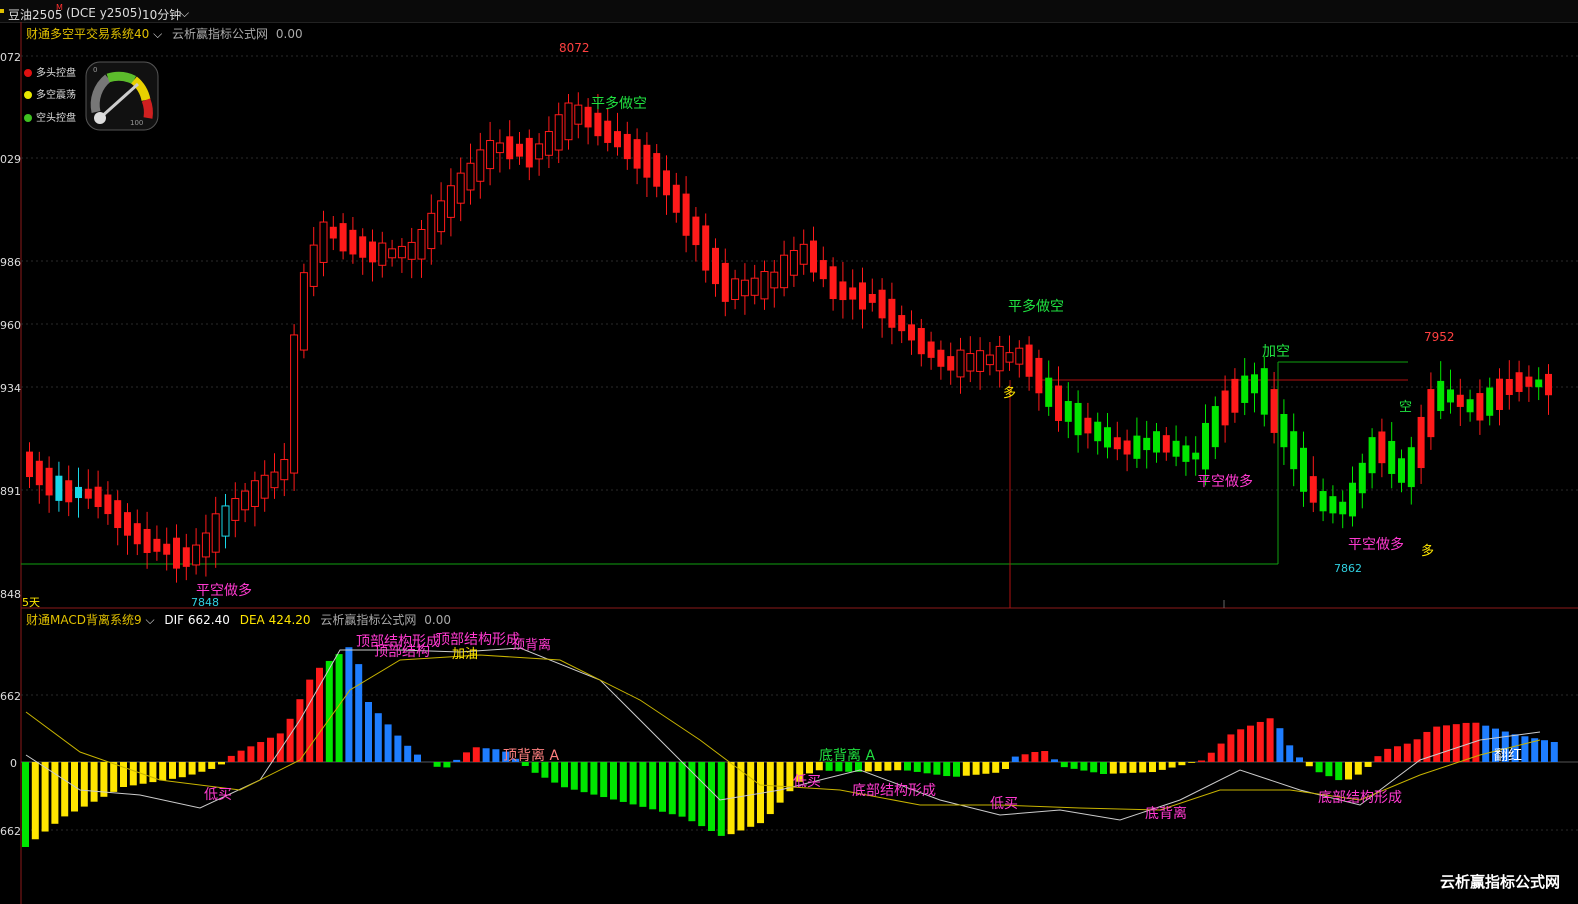  Describe the element at coordinates (1225, 482) in the screenshot. I see `signal-close-short-open-long: 平空做多` at that location.